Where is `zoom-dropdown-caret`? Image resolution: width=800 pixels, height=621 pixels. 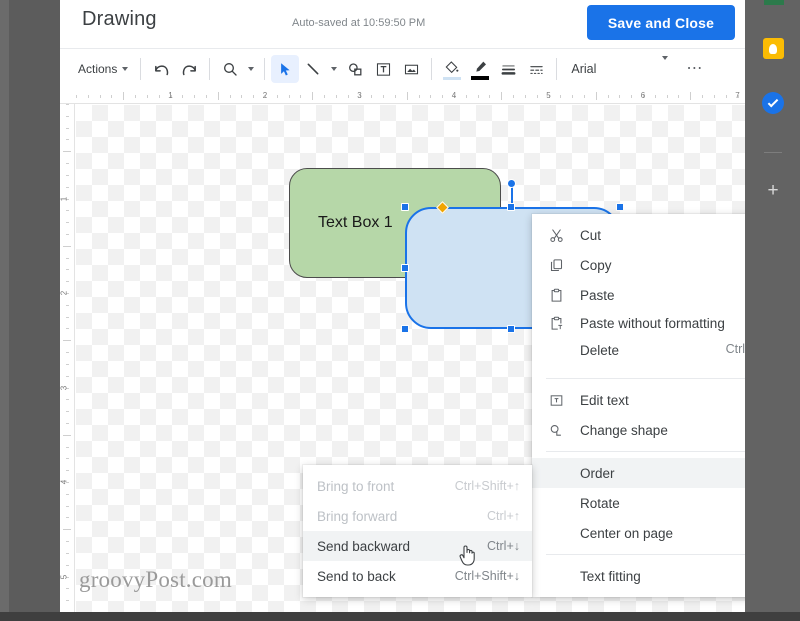 zoom-dropdown-caret is located at coordinates (251, 69).